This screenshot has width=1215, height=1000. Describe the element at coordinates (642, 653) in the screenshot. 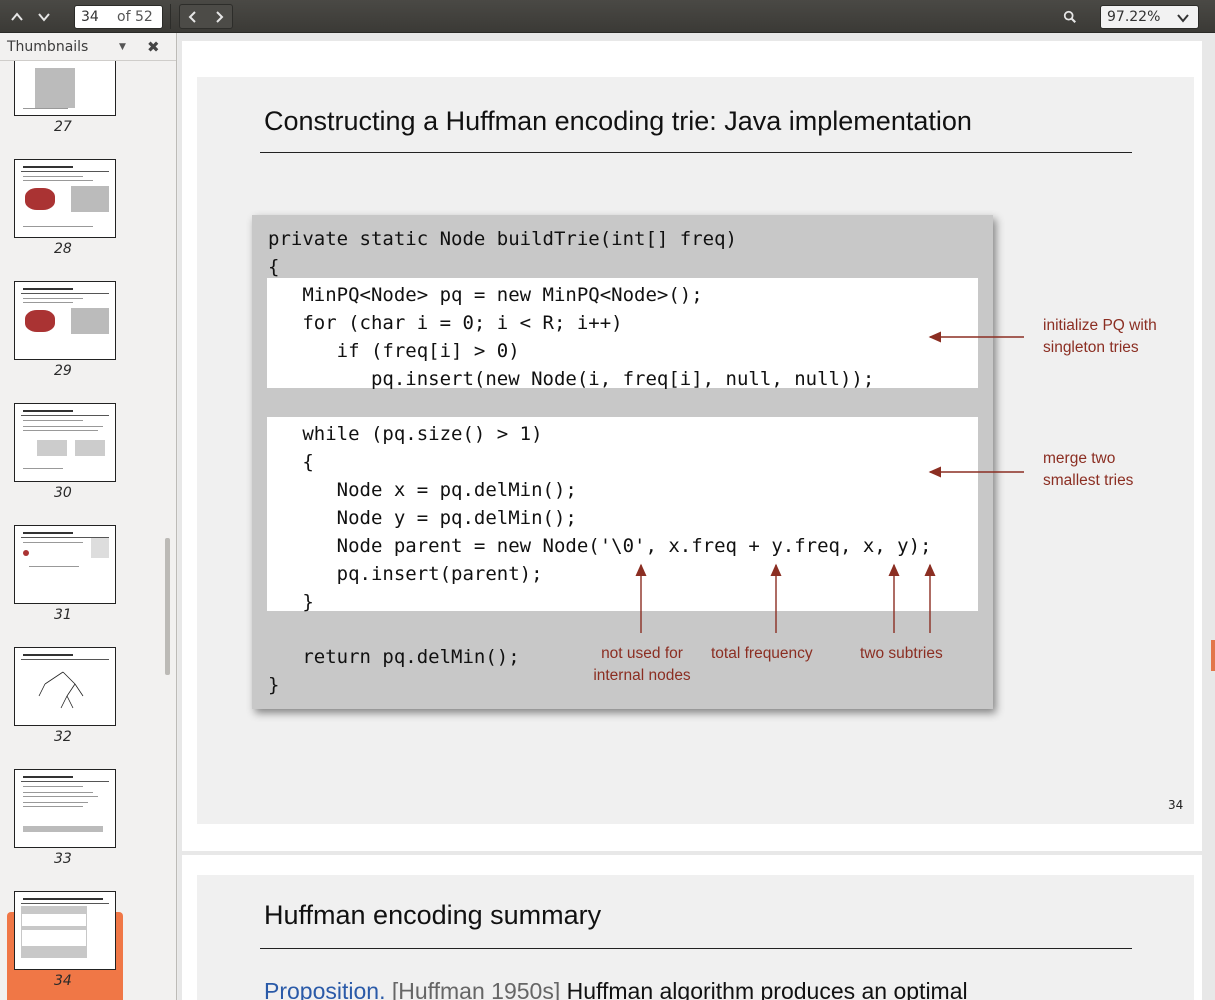

I see `annotation-line: not used for` at that location.